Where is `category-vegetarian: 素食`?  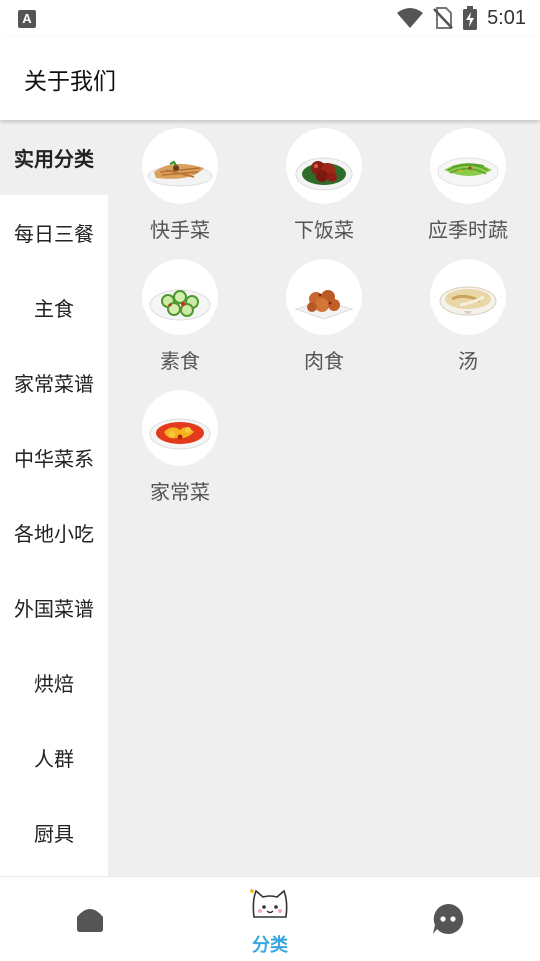 category-vegetarian: 素食 is located at coordinates (180, 316).